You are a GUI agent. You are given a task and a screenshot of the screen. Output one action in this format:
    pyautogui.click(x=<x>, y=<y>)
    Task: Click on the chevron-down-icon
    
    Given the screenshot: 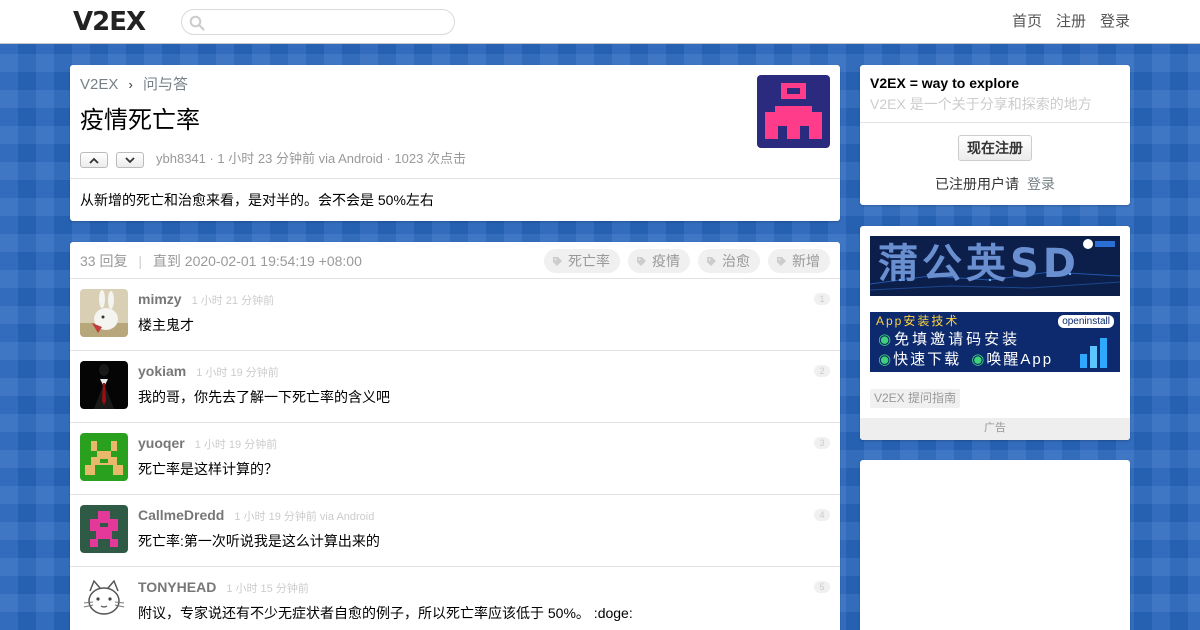 What is the action you would take?
    pyautogui.click(x=130, y=159)
    